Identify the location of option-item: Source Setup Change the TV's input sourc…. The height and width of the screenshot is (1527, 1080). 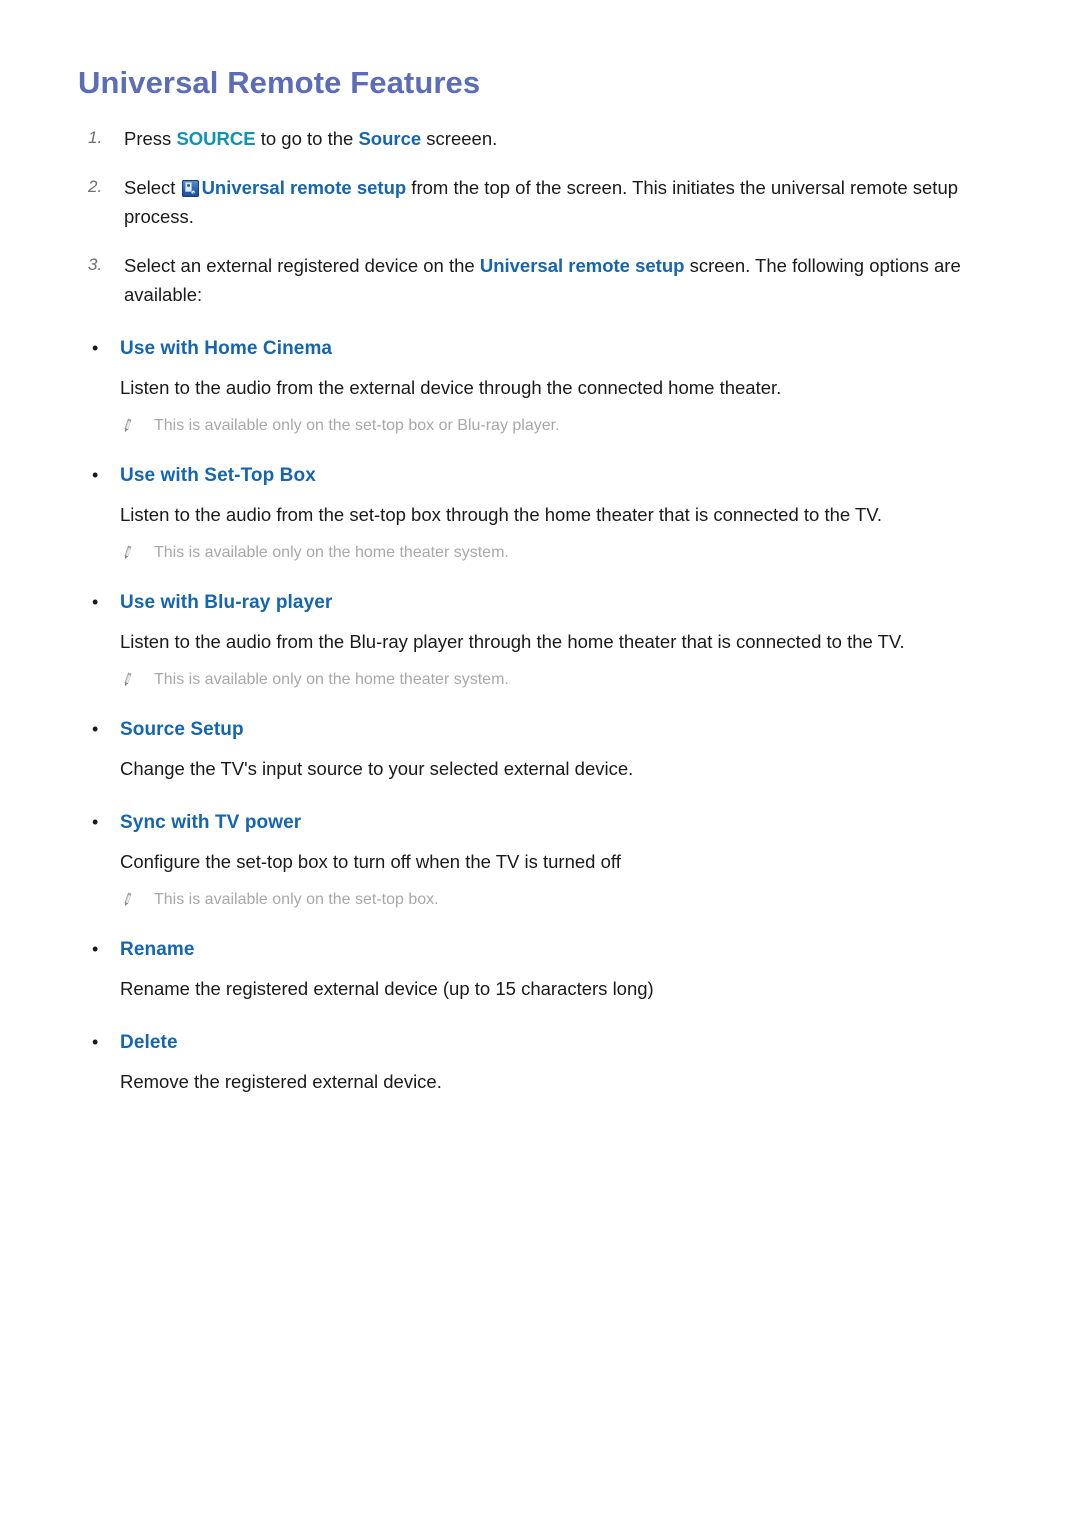
(549, 749).